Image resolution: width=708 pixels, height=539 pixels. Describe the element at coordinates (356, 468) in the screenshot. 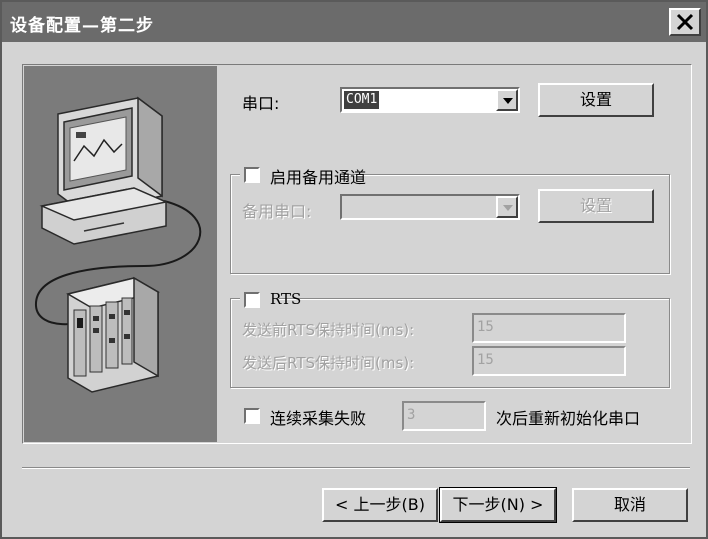

I see `bottom-divider` at that location.